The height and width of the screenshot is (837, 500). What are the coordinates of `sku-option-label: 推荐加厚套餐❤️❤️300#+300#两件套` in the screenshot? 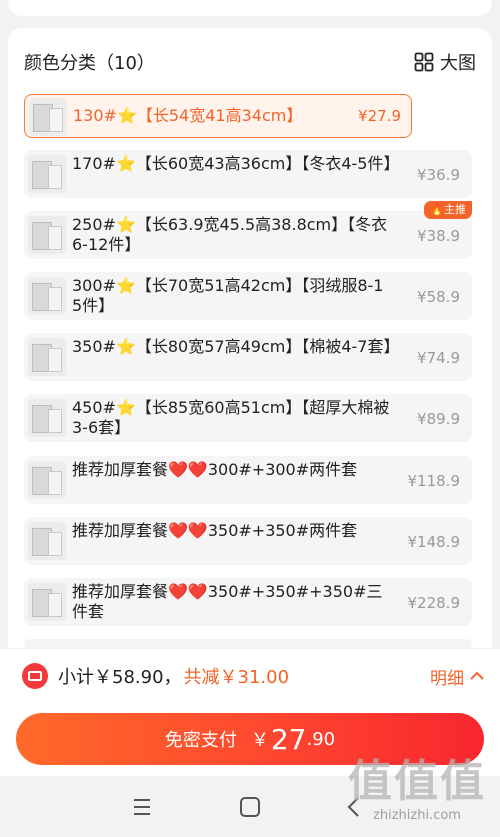 It's located at (215, 469).